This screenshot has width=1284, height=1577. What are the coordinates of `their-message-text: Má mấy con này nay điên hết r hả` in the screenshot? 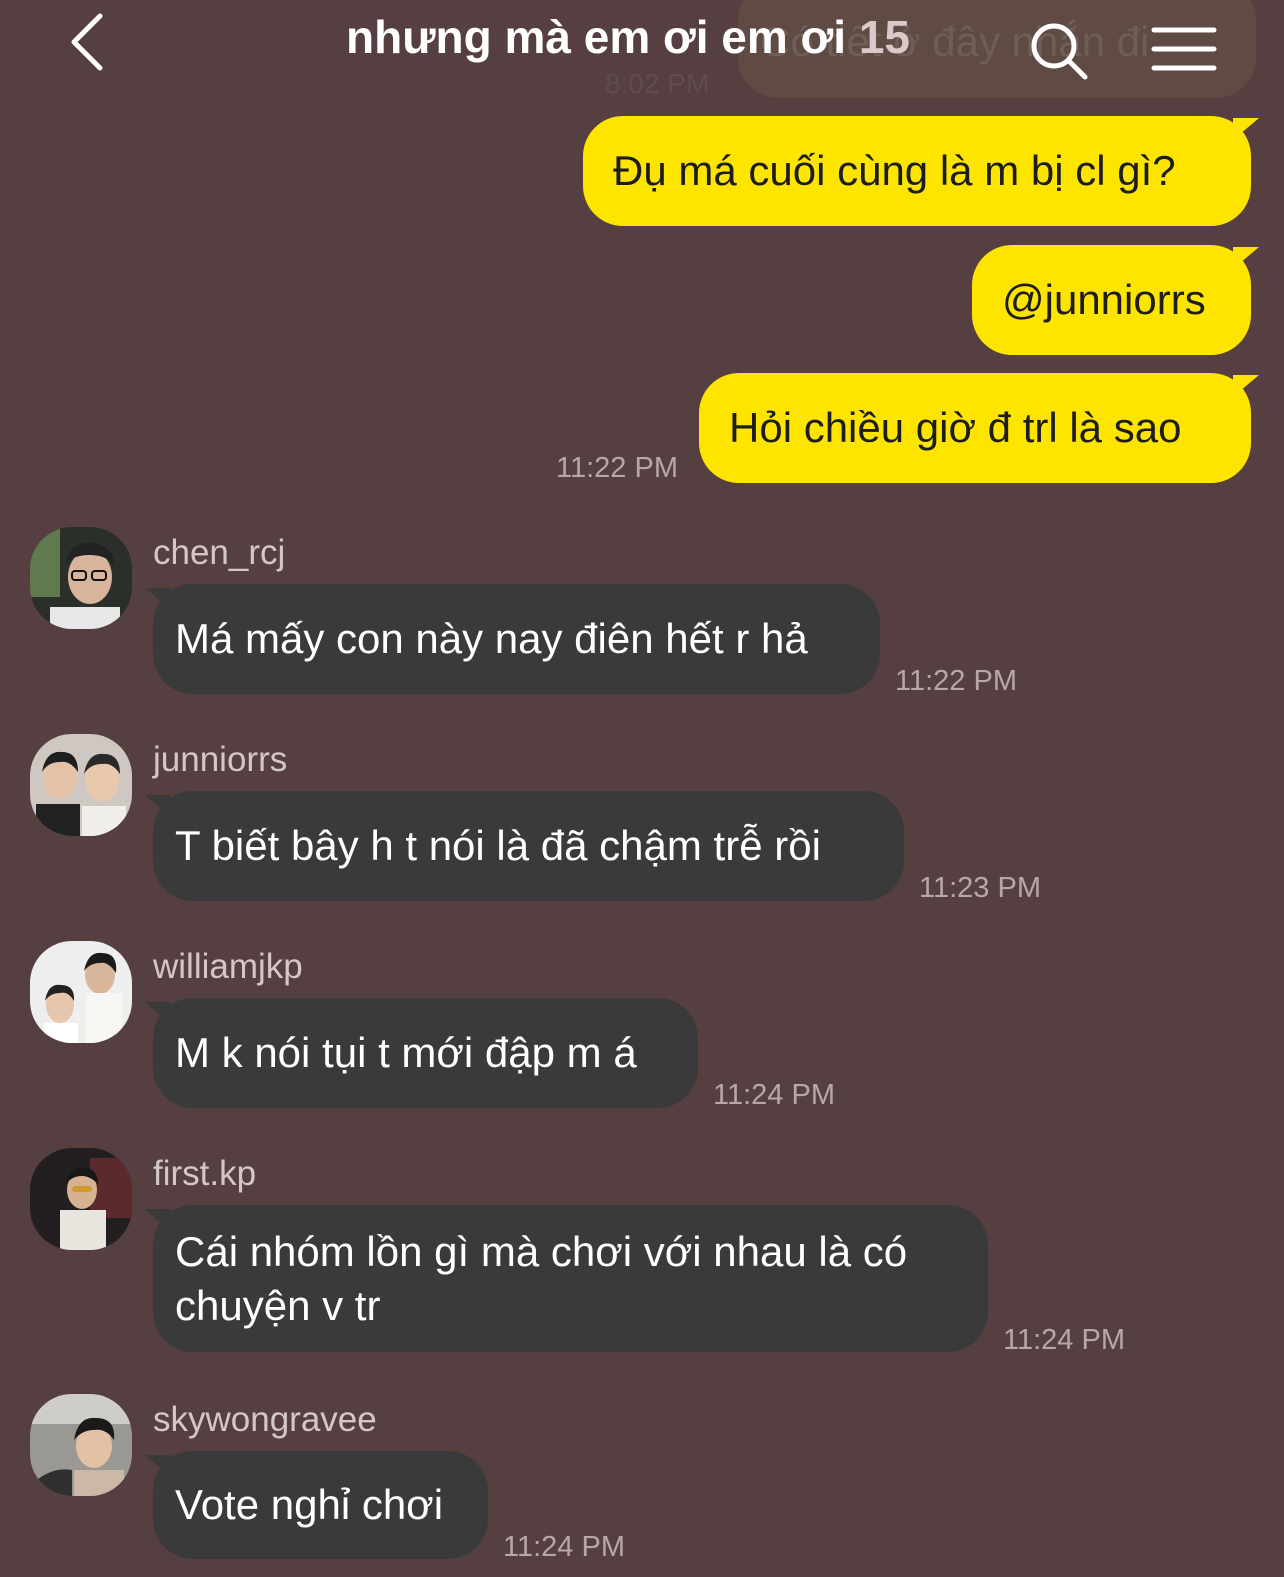 It's located at (491, 638).